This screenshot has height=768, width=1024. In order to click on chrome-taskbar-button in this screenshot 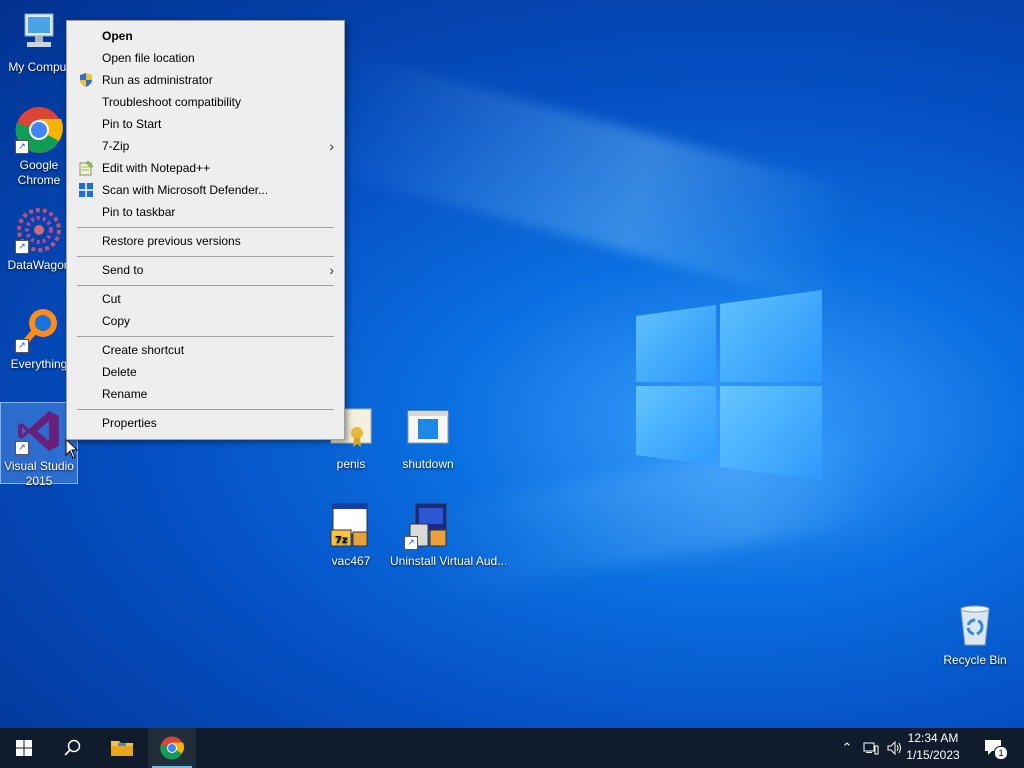, I will do `click(172, 748)`.